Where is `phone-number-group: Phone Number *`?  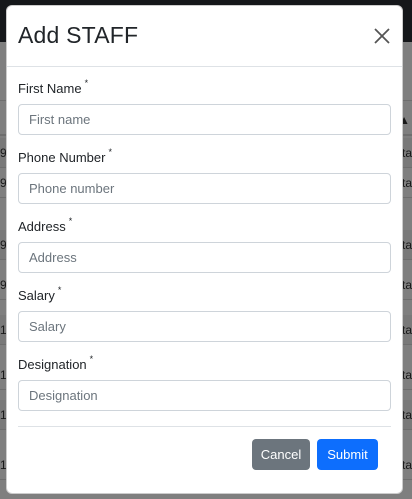
phone-number-group: Phone Number * is located at coordinates (204, 175).